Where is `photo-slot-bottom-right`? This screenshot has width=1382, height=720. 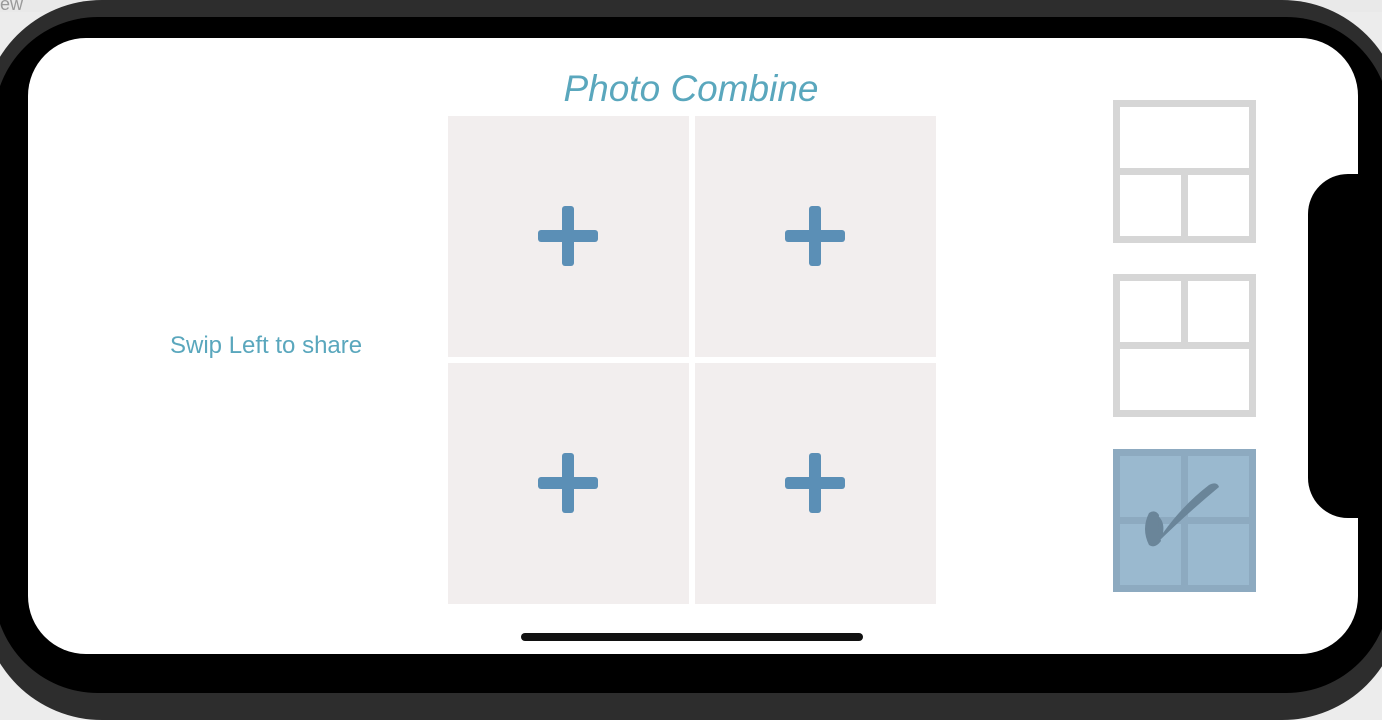 photo-slot-bottom-right is located at coordinates (815, 483).